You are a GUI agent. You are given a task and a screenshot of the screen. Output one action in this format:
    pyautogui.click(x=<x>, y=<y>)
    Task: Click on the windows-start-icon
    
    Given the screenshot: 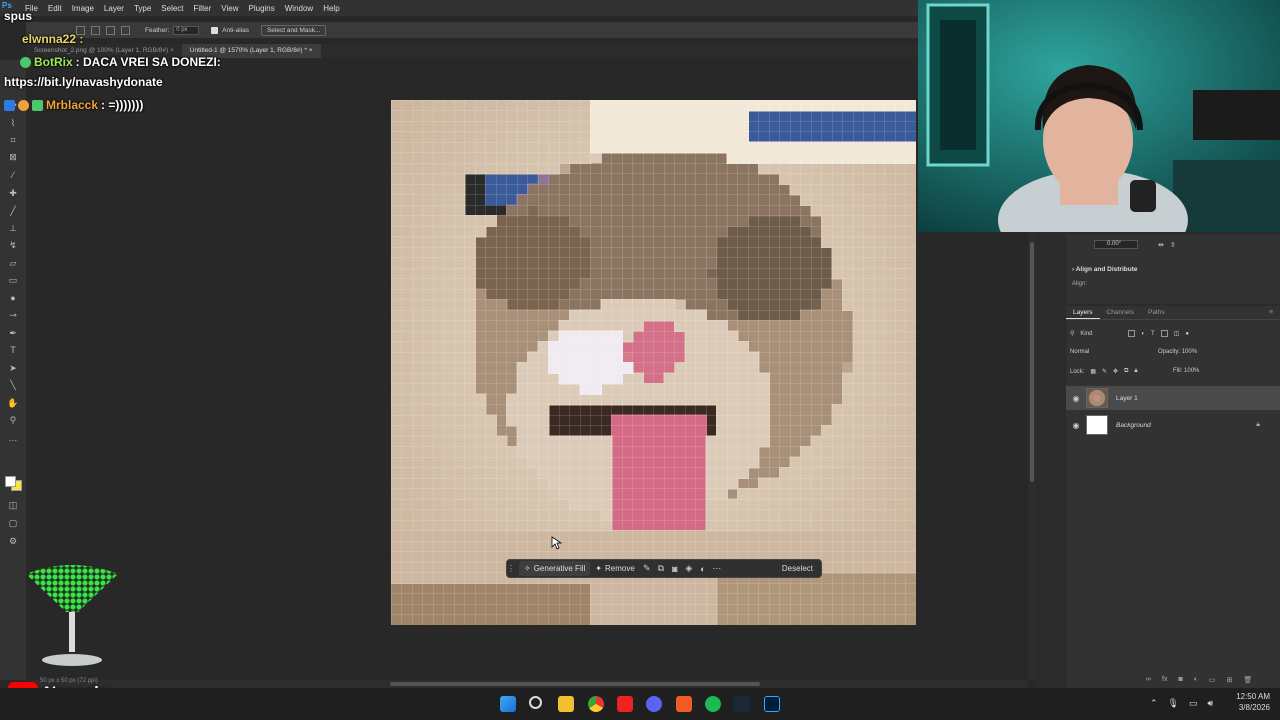 What is the action you would take?
    pyautogui.click(x=508, y=704)
    